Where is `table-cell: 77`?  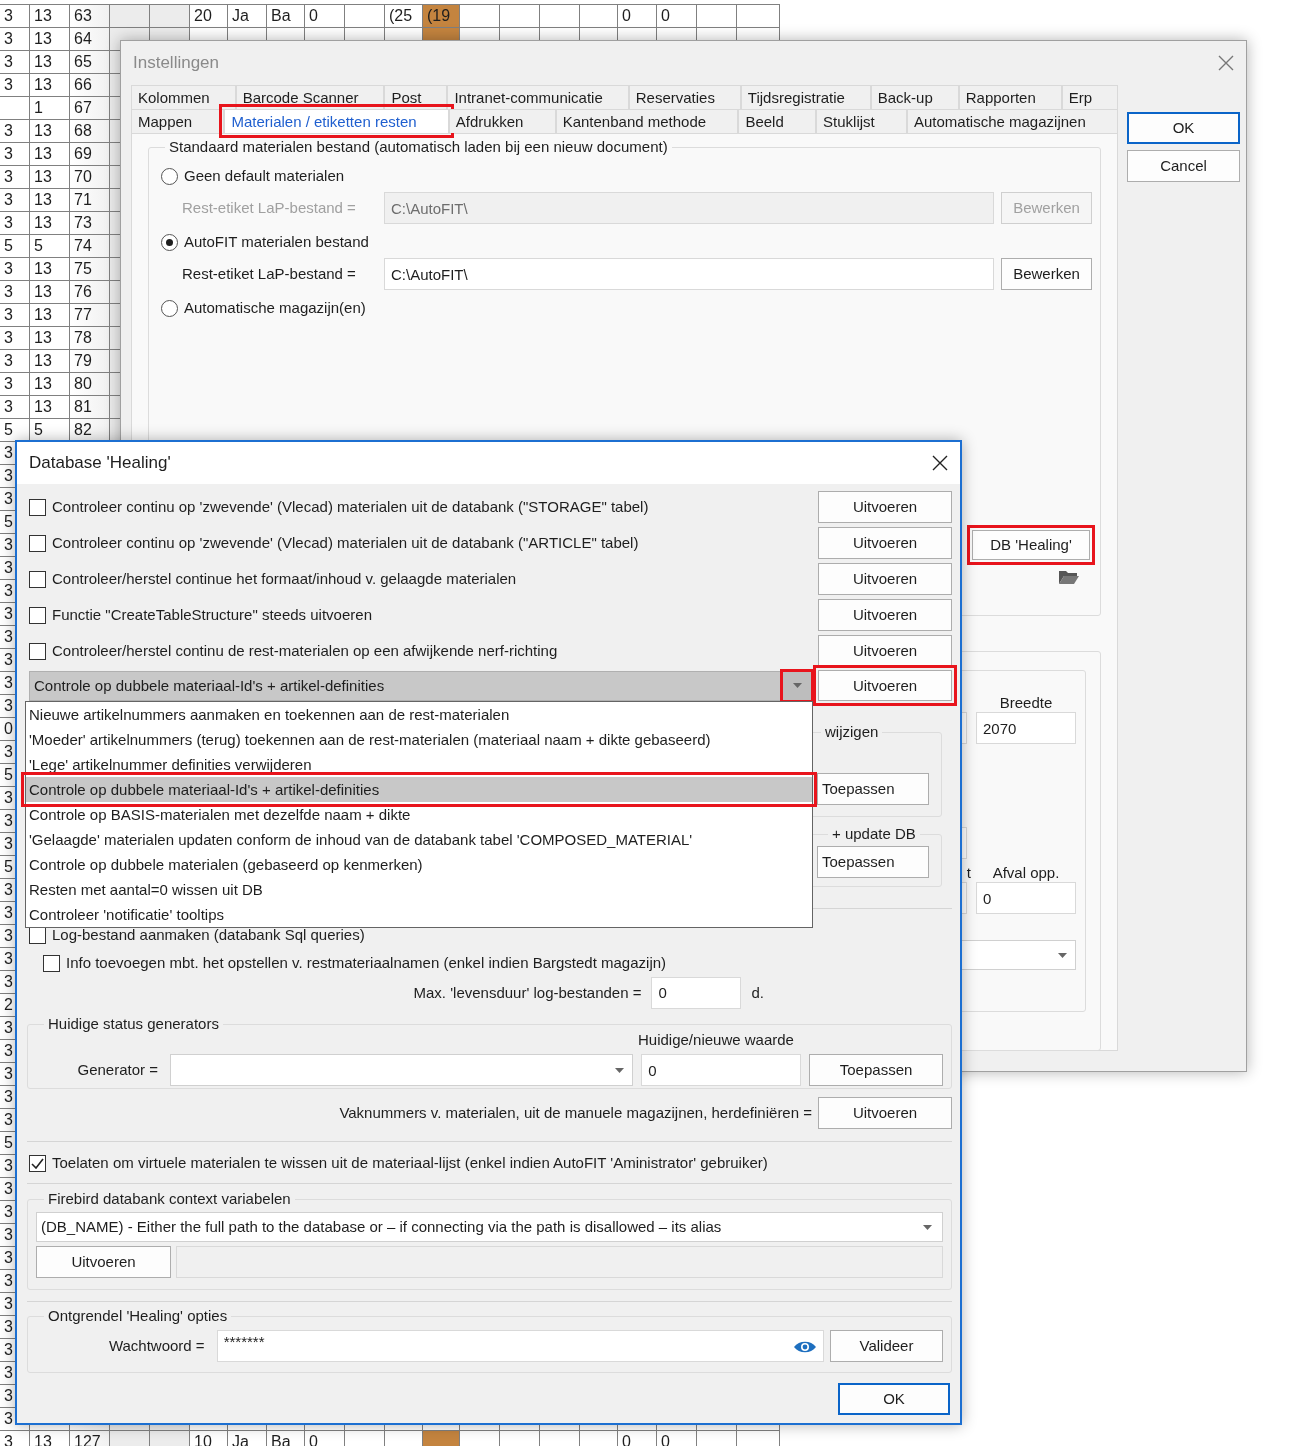
table-cell: 77 is located at coordinates (90, 315).